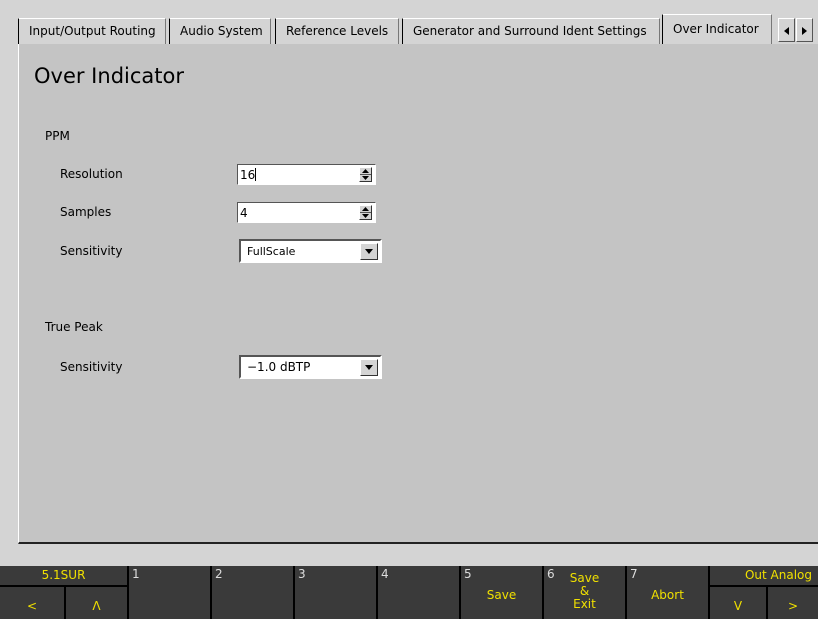  I want to click on true-peak-sensitivity-label: Sensitivity, so click(91, 367).